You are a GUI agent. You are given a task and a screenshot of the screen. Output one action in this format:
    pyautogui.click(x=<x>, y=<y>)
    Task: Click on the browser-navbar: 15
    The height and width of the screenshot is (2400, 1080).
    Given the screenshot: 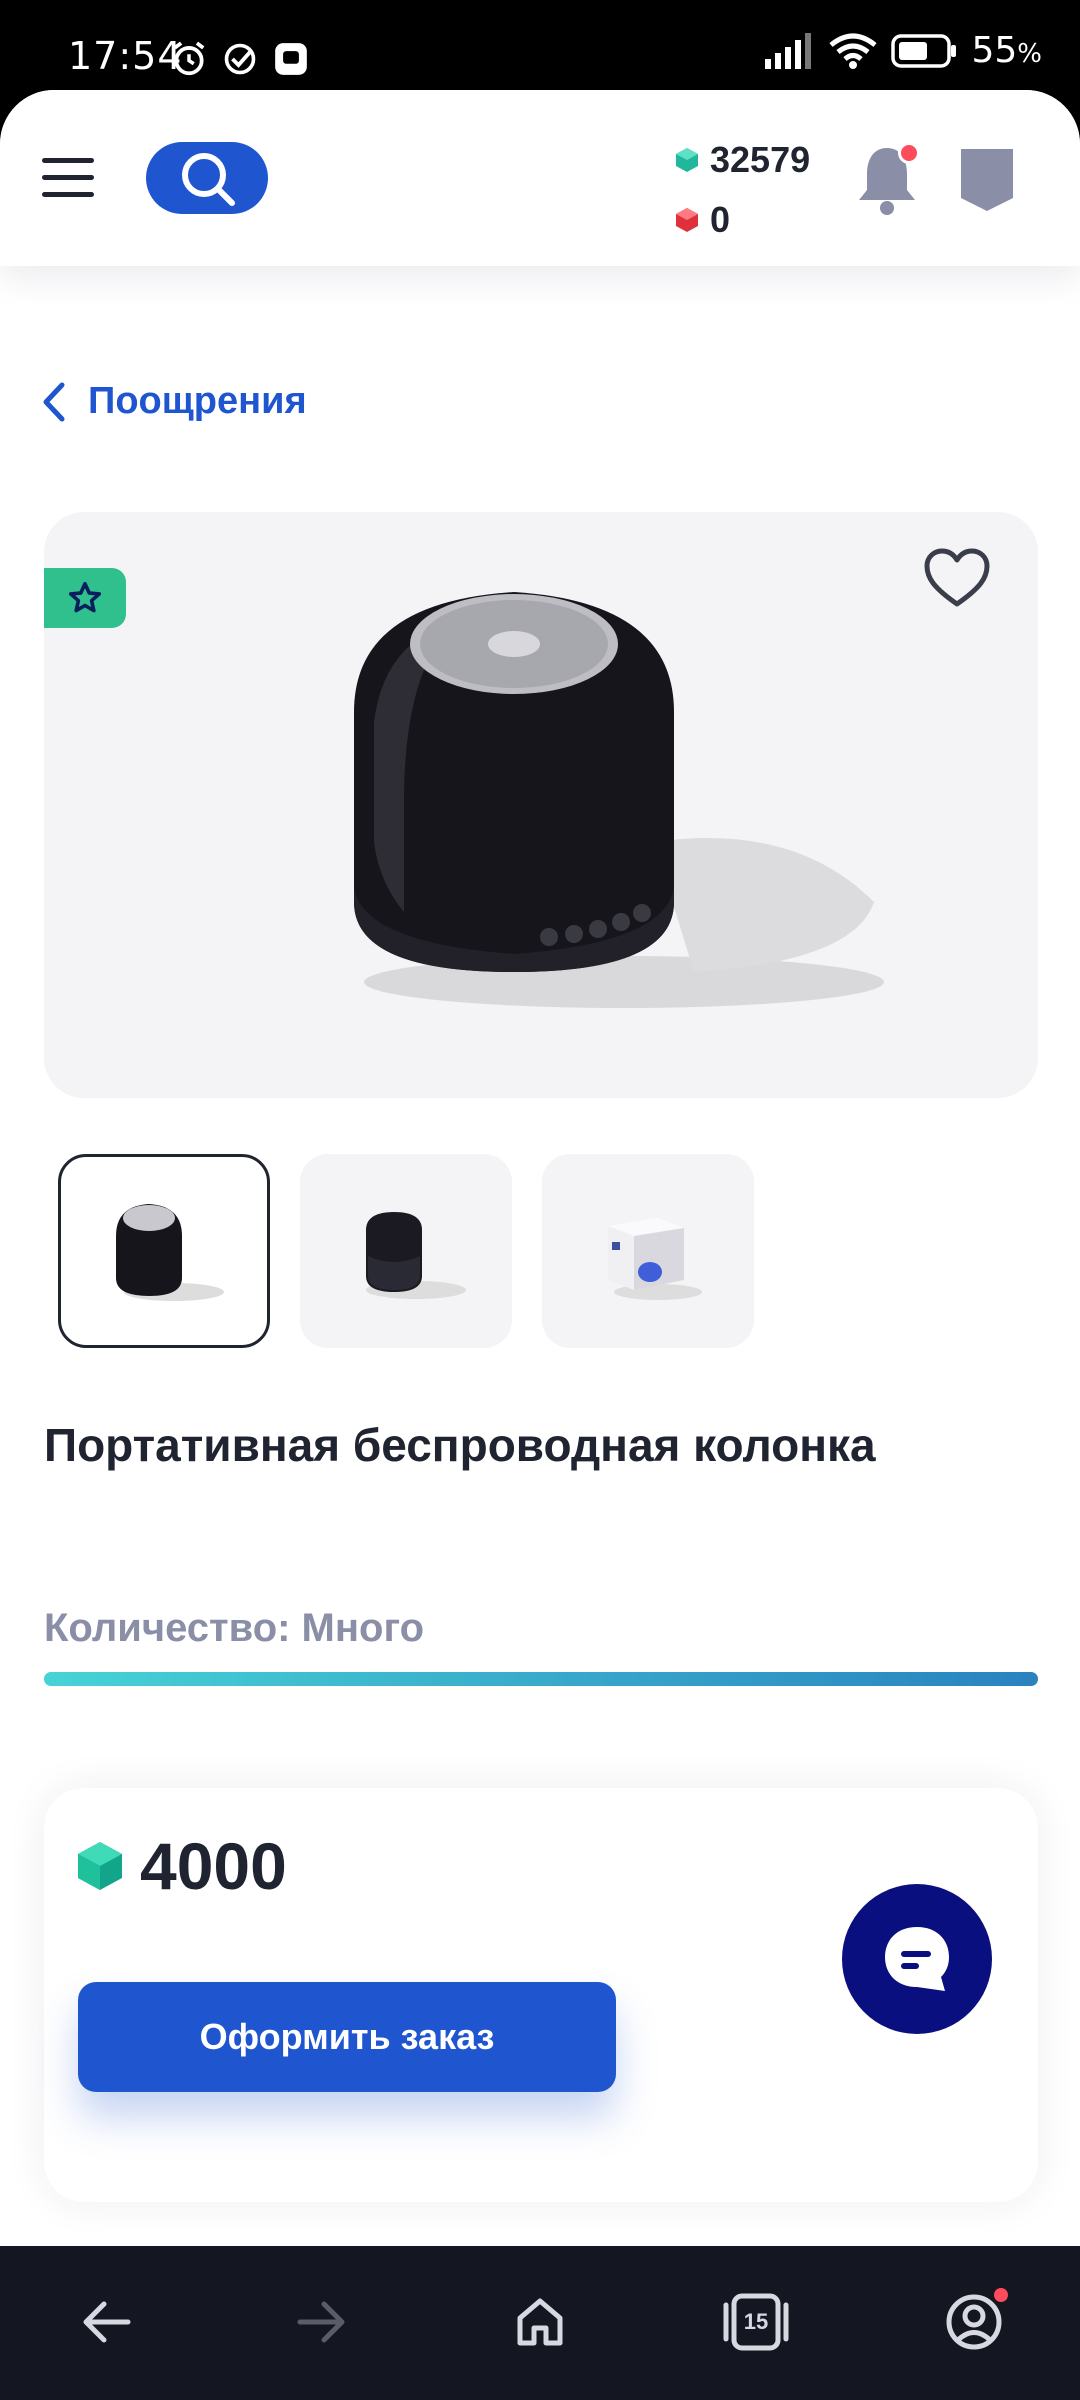 What is the action you would take?
    pyautogui.click(x=540, y=2323)
    